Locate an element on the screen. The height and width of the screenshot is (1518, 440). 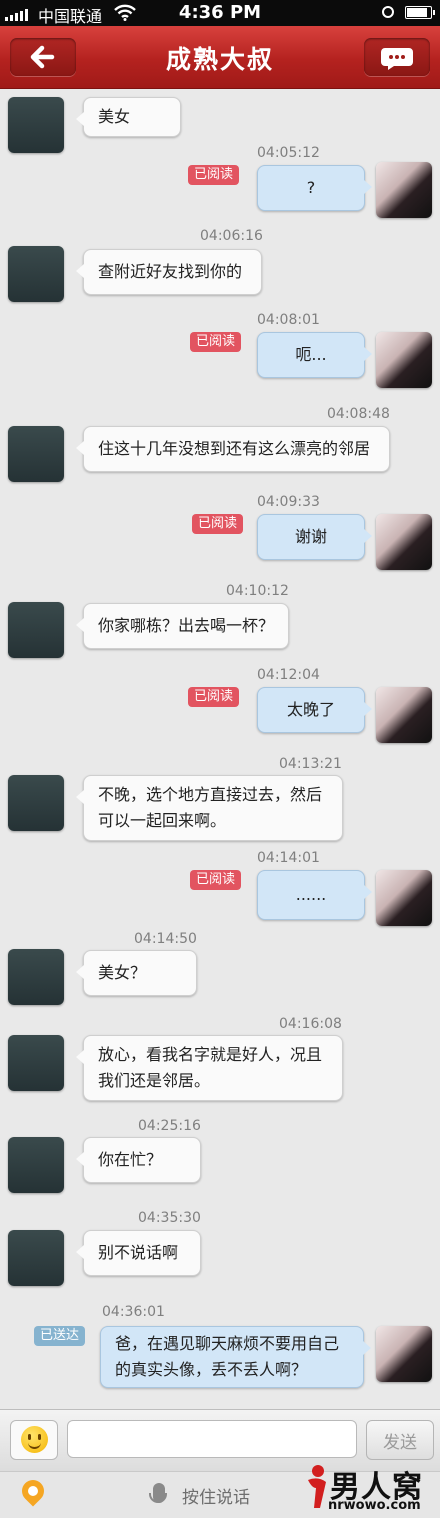
logo-url: nrwowo.com is located at coordinates (374, 1505).